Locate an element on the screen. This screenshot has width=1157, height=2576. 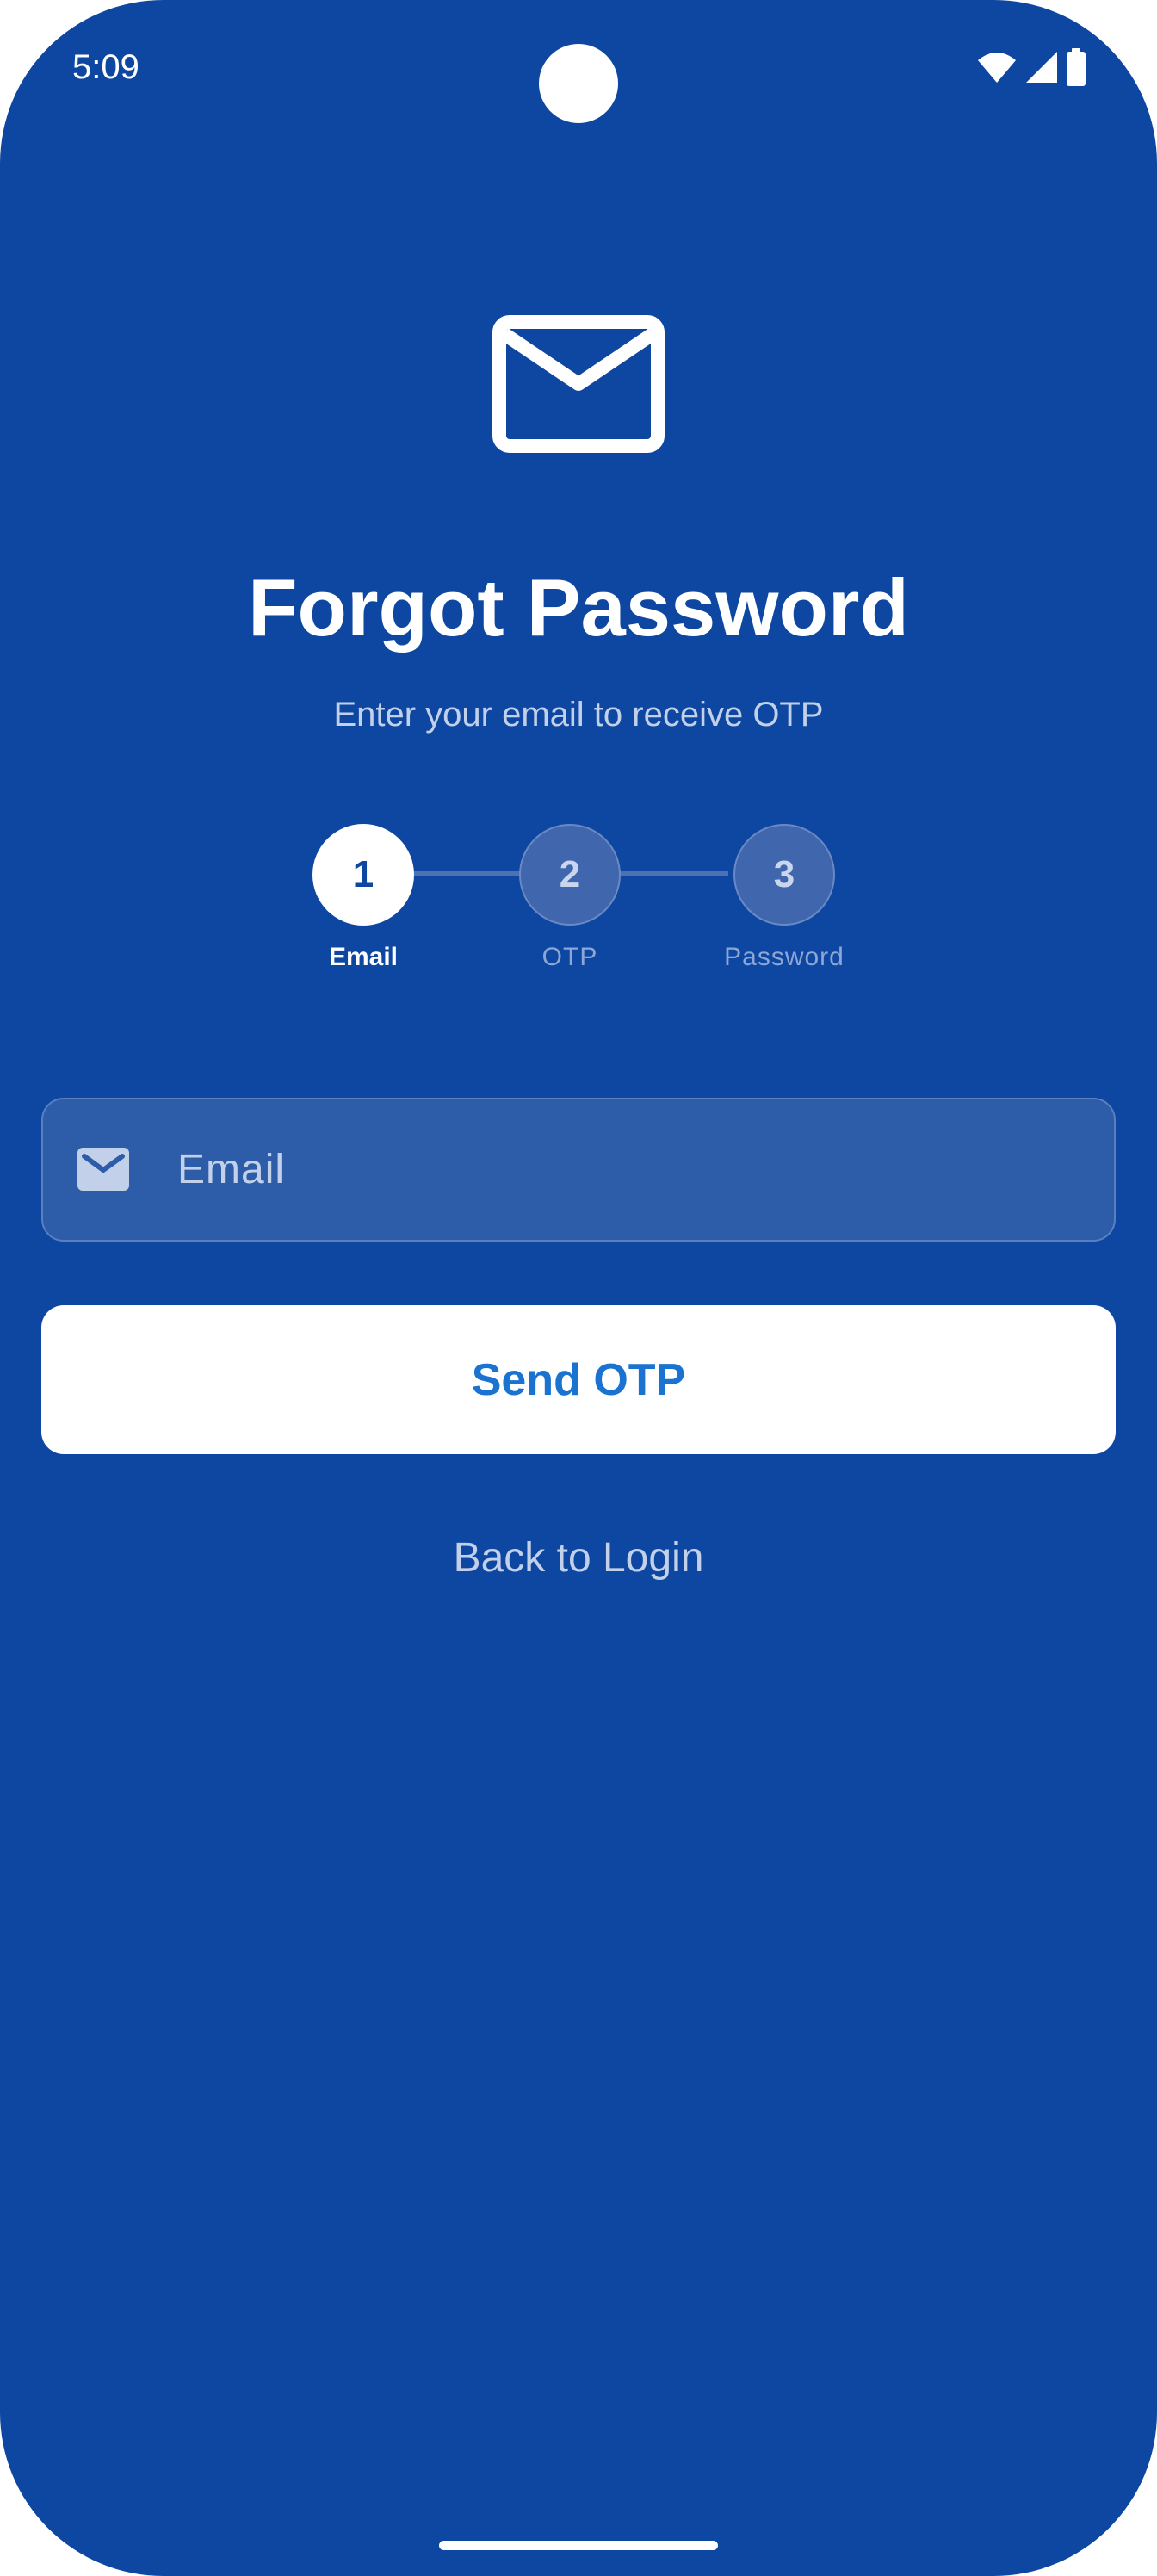
step-3-circle: 3 is located at coordinates (784, 875).